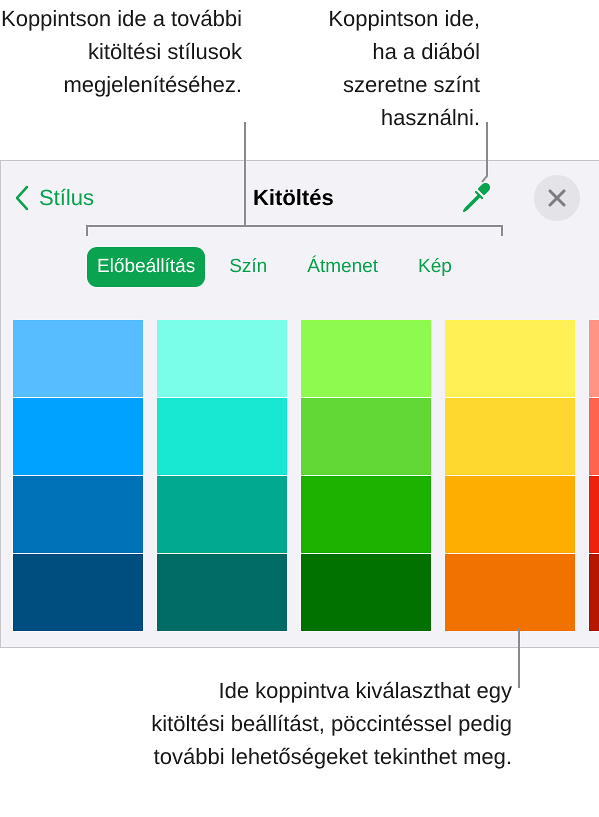 The width and height of the screenshot is (599, 817). I want to click on segment-tab: Átmenet, so click(342, 267).